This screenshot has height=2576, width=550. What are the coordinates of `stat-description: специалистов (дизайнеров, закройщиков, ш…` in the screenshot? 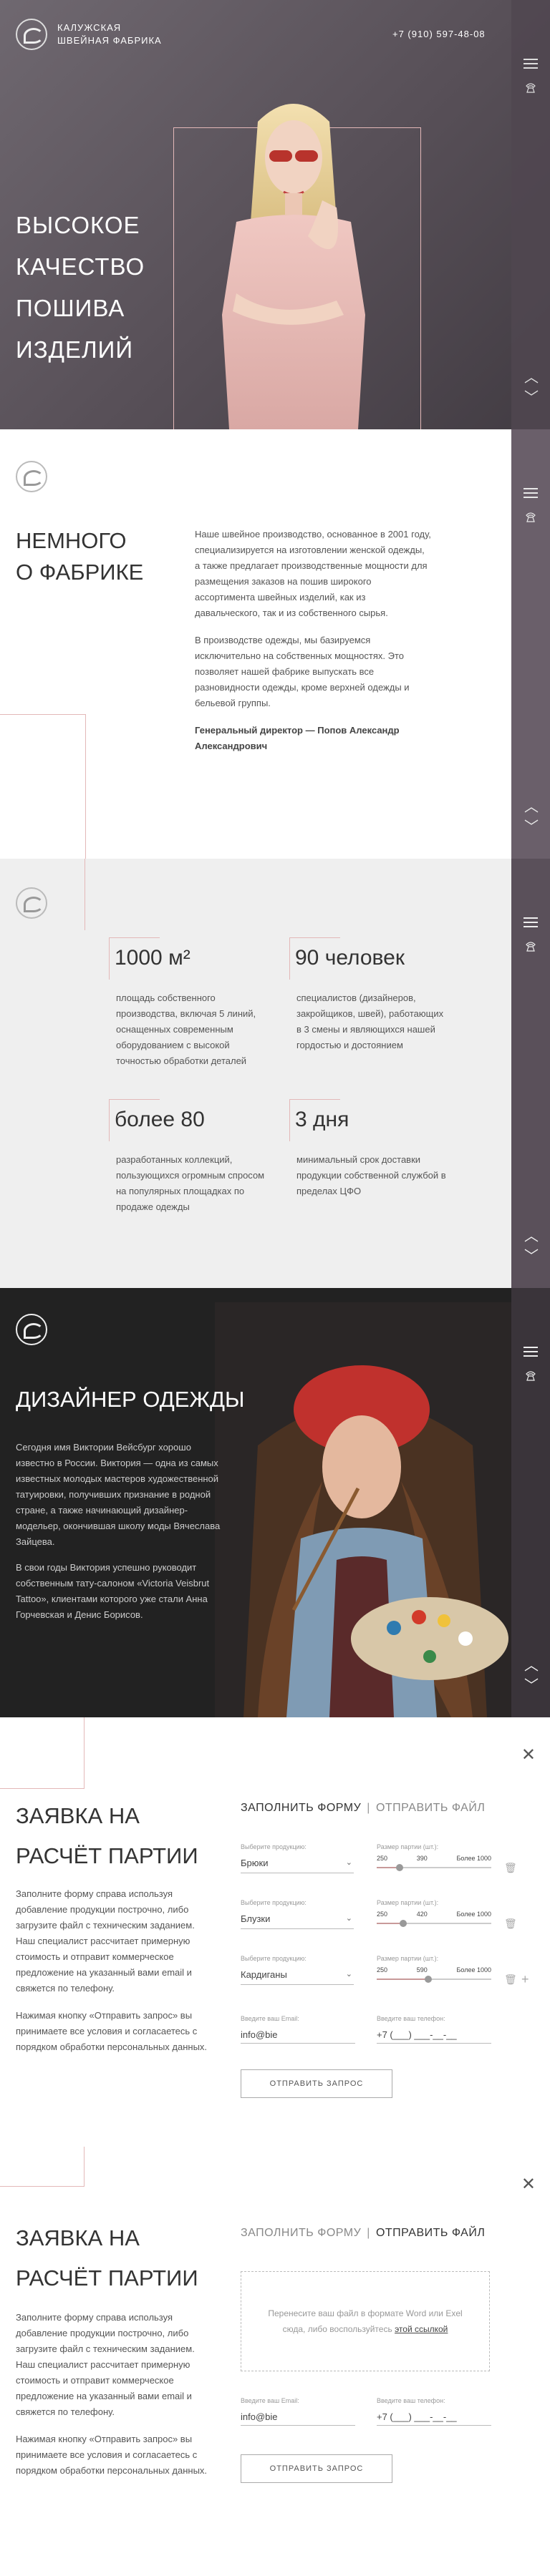 It's located at (370, 1021).